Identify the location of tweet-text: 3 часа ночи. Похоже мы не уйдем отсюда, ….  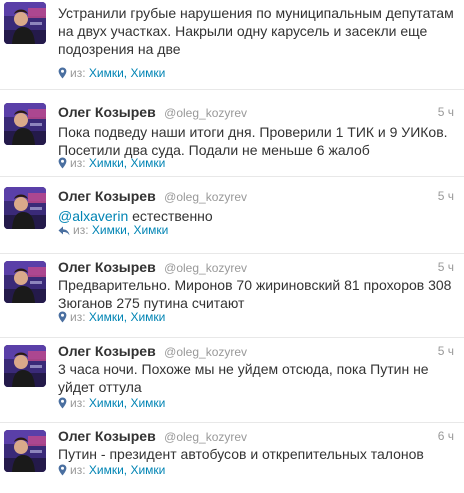
(243, 378).